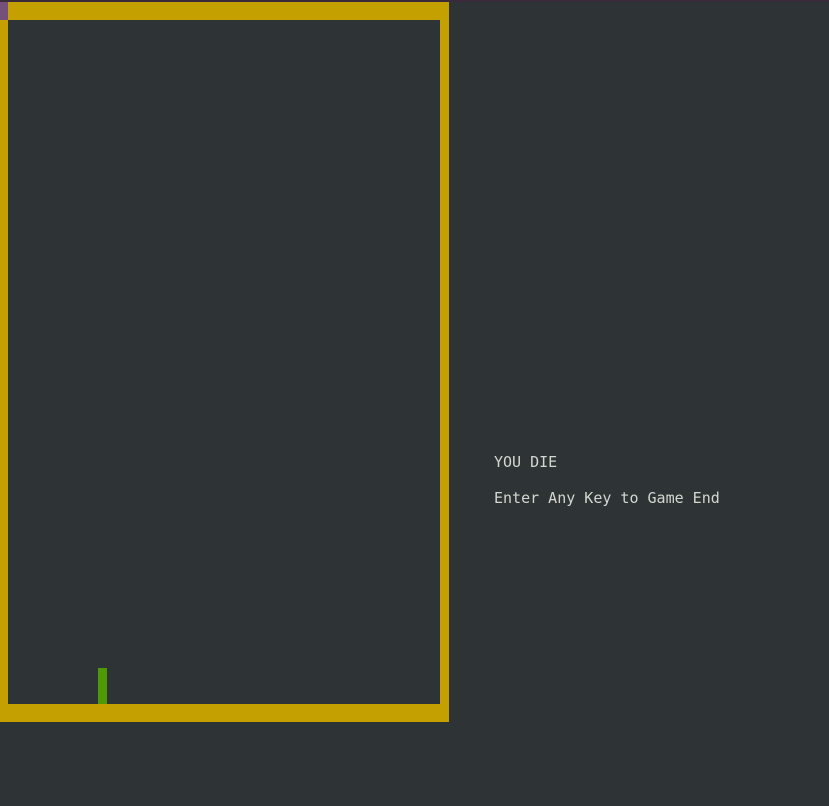 The width and height of the screenshot is (829, 806). What do you see at coordinates (607, 498) in the screenshot?
I see `end-prompt: Enter Any Key to Game End` at bounding box center [607, 498].